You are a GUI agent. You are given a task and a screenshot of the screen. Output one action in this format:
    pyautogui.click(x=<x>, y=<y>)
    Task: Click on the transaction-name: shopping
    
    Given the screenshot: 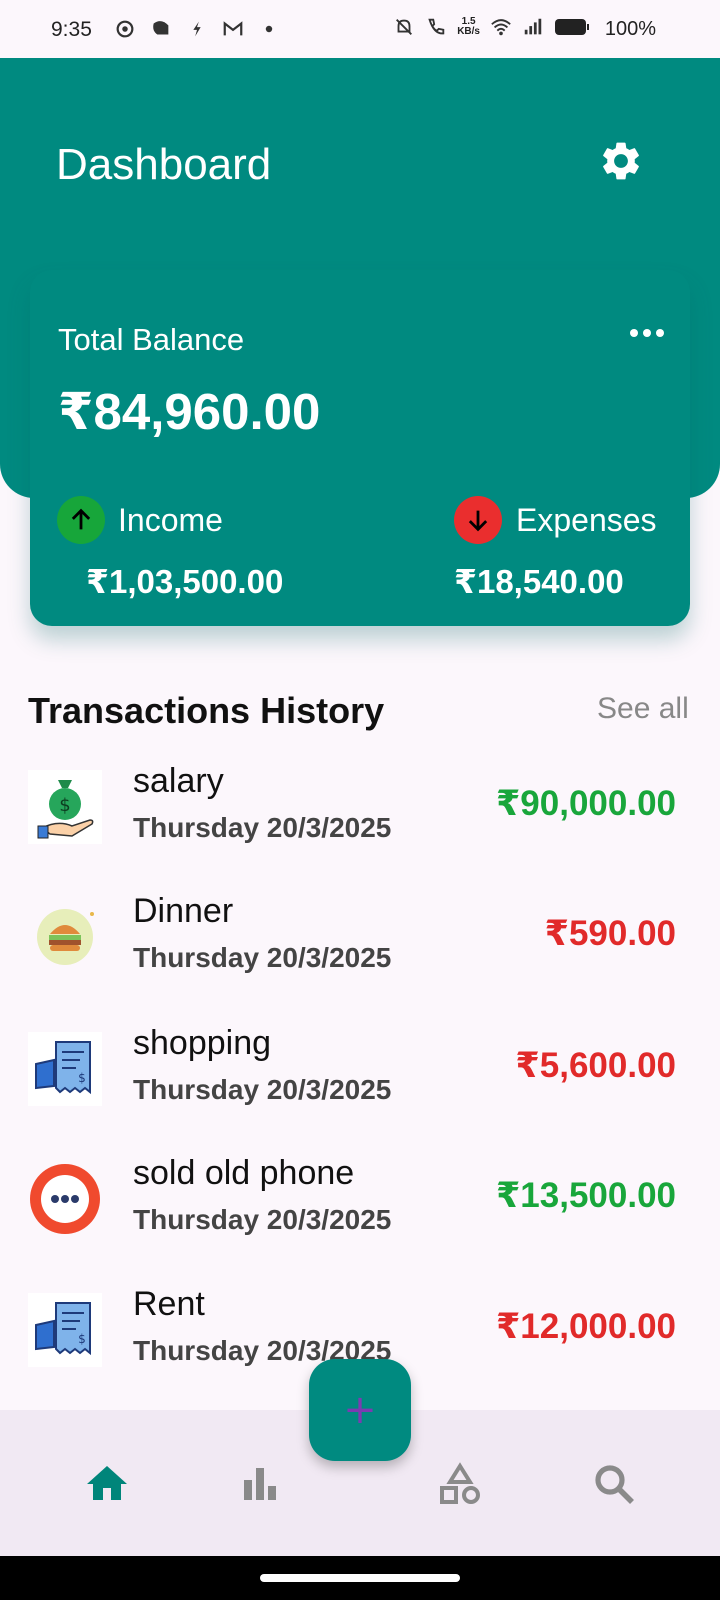 What is the action you would take?
    pyautogui.click(x=202, y=1043)
    